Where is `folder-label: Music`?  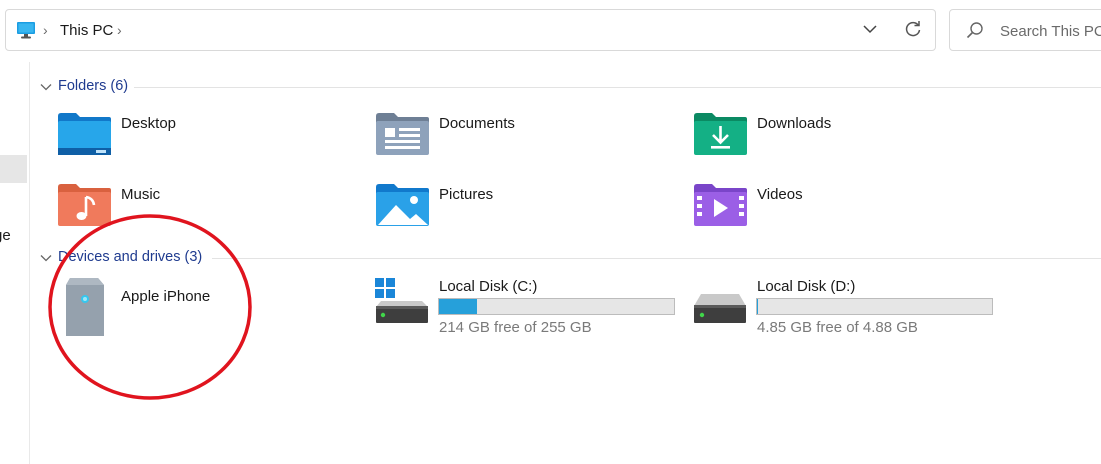
folder-label: Music is located at coordinates (140, 194).